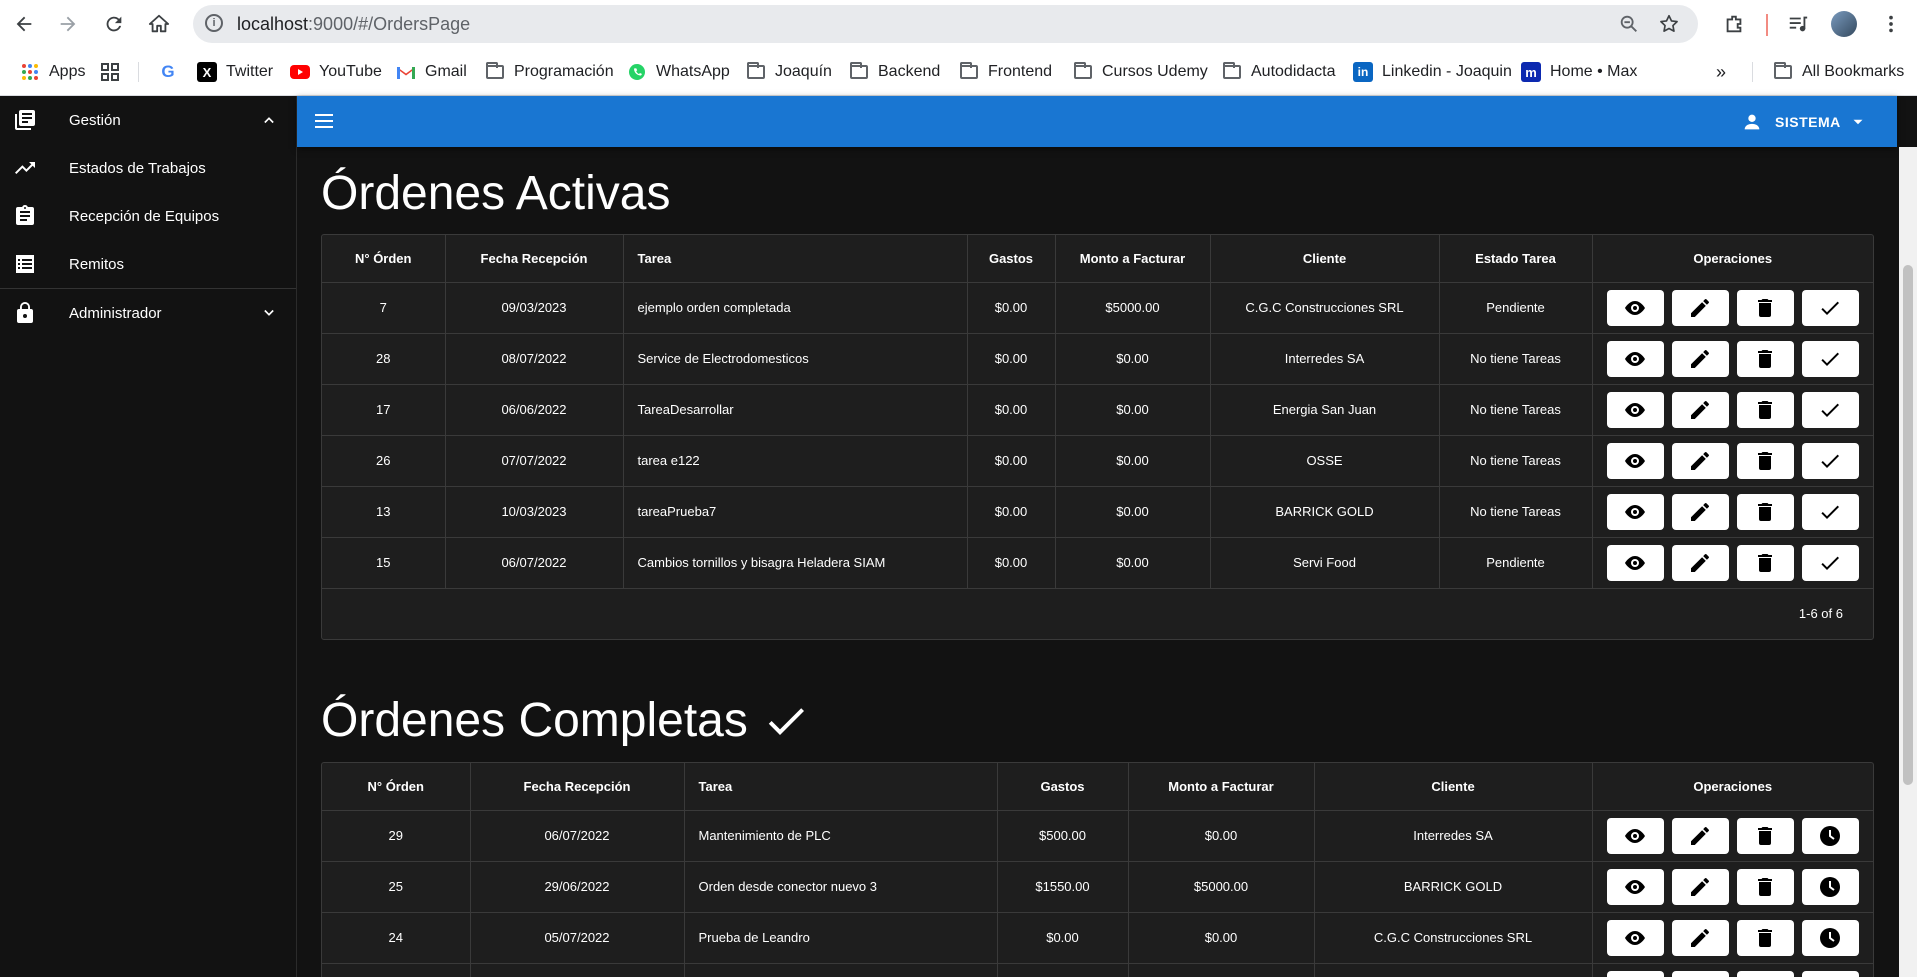  What do you see at coordinates (1579, 72) in the screenshot?
I see `bookmark-home-max: m Home • Max` at bounding box center [1579, 72].